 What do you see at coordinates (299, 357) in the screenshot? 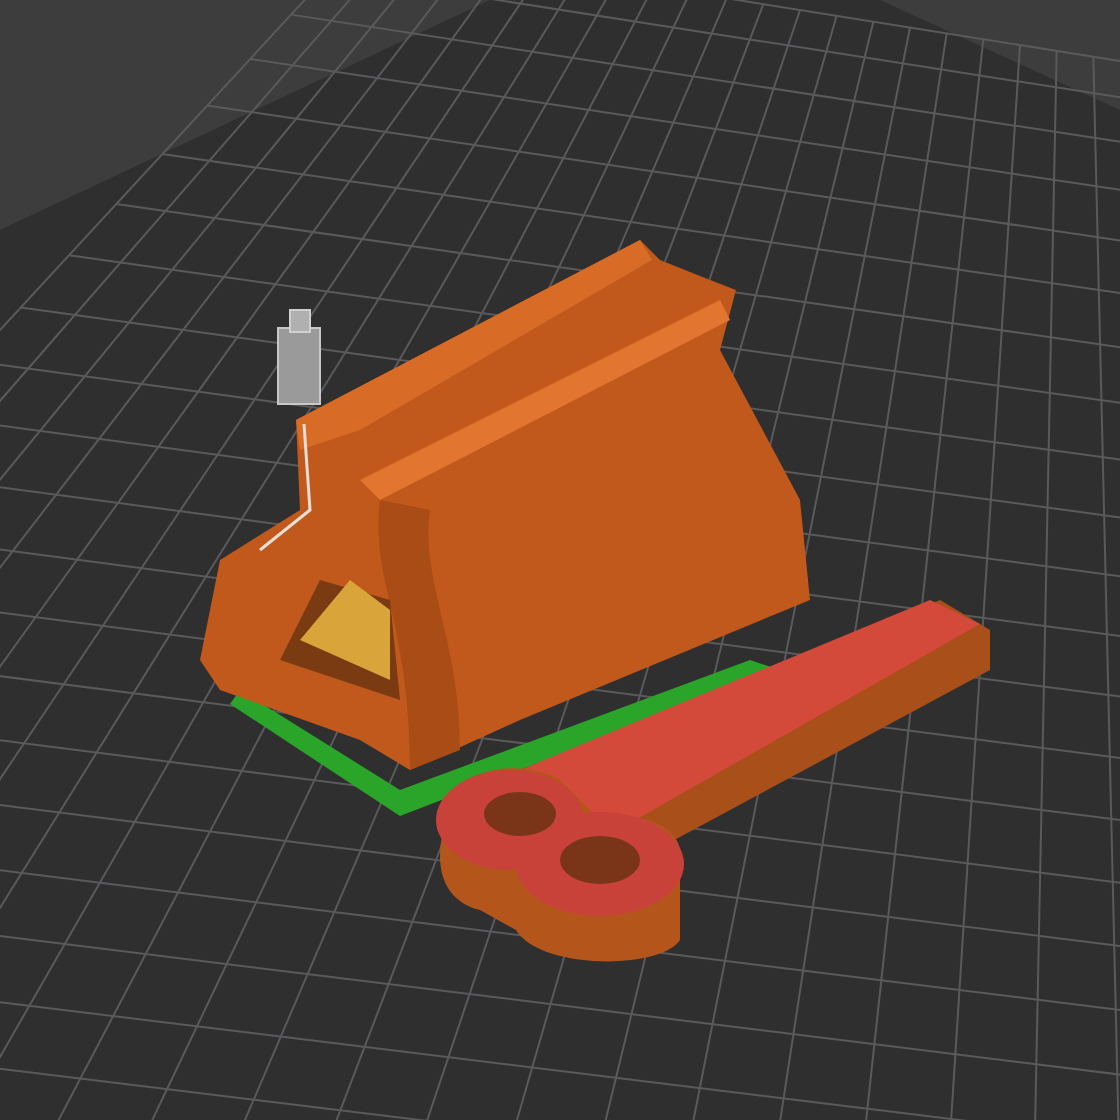
I see `tower-drawing` at bounding box center [299, 357].